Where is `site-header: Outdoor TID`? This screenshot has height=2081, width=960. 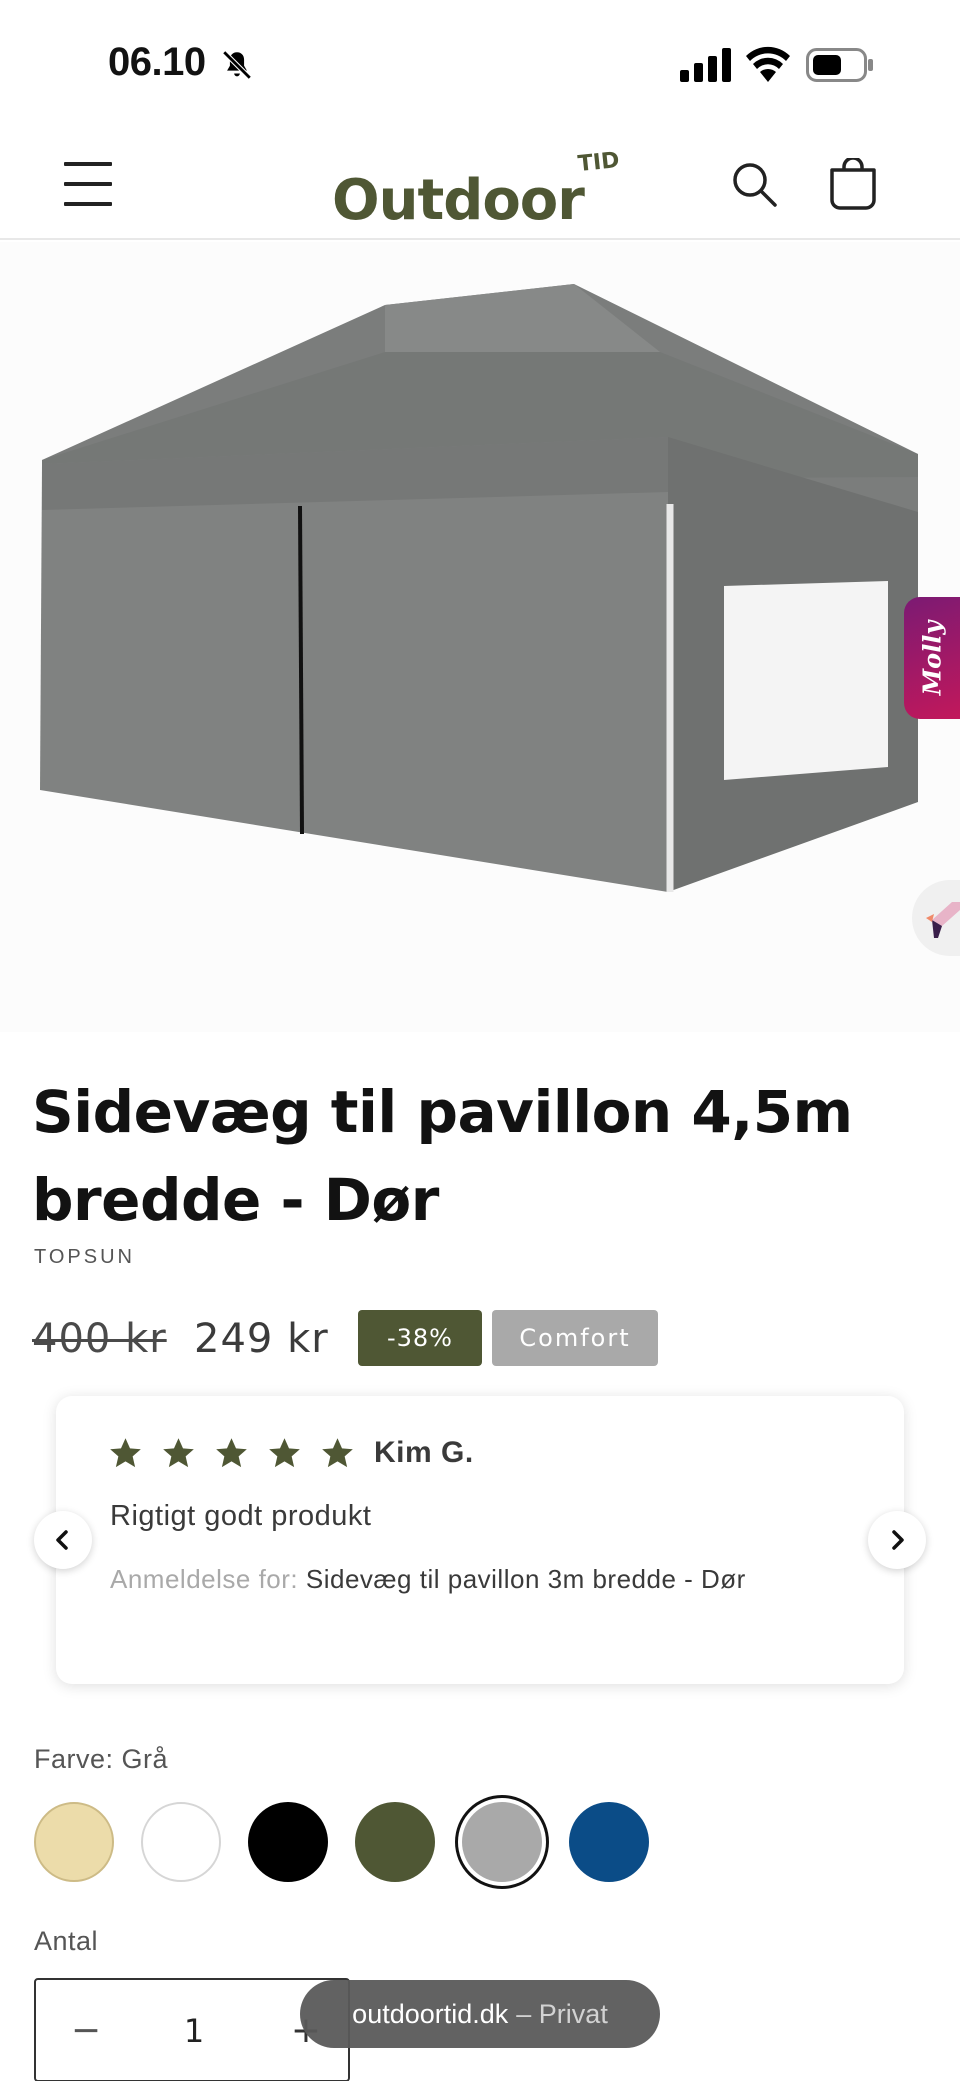 site-header: Outdoor TID is located at coordinates (480, 185).